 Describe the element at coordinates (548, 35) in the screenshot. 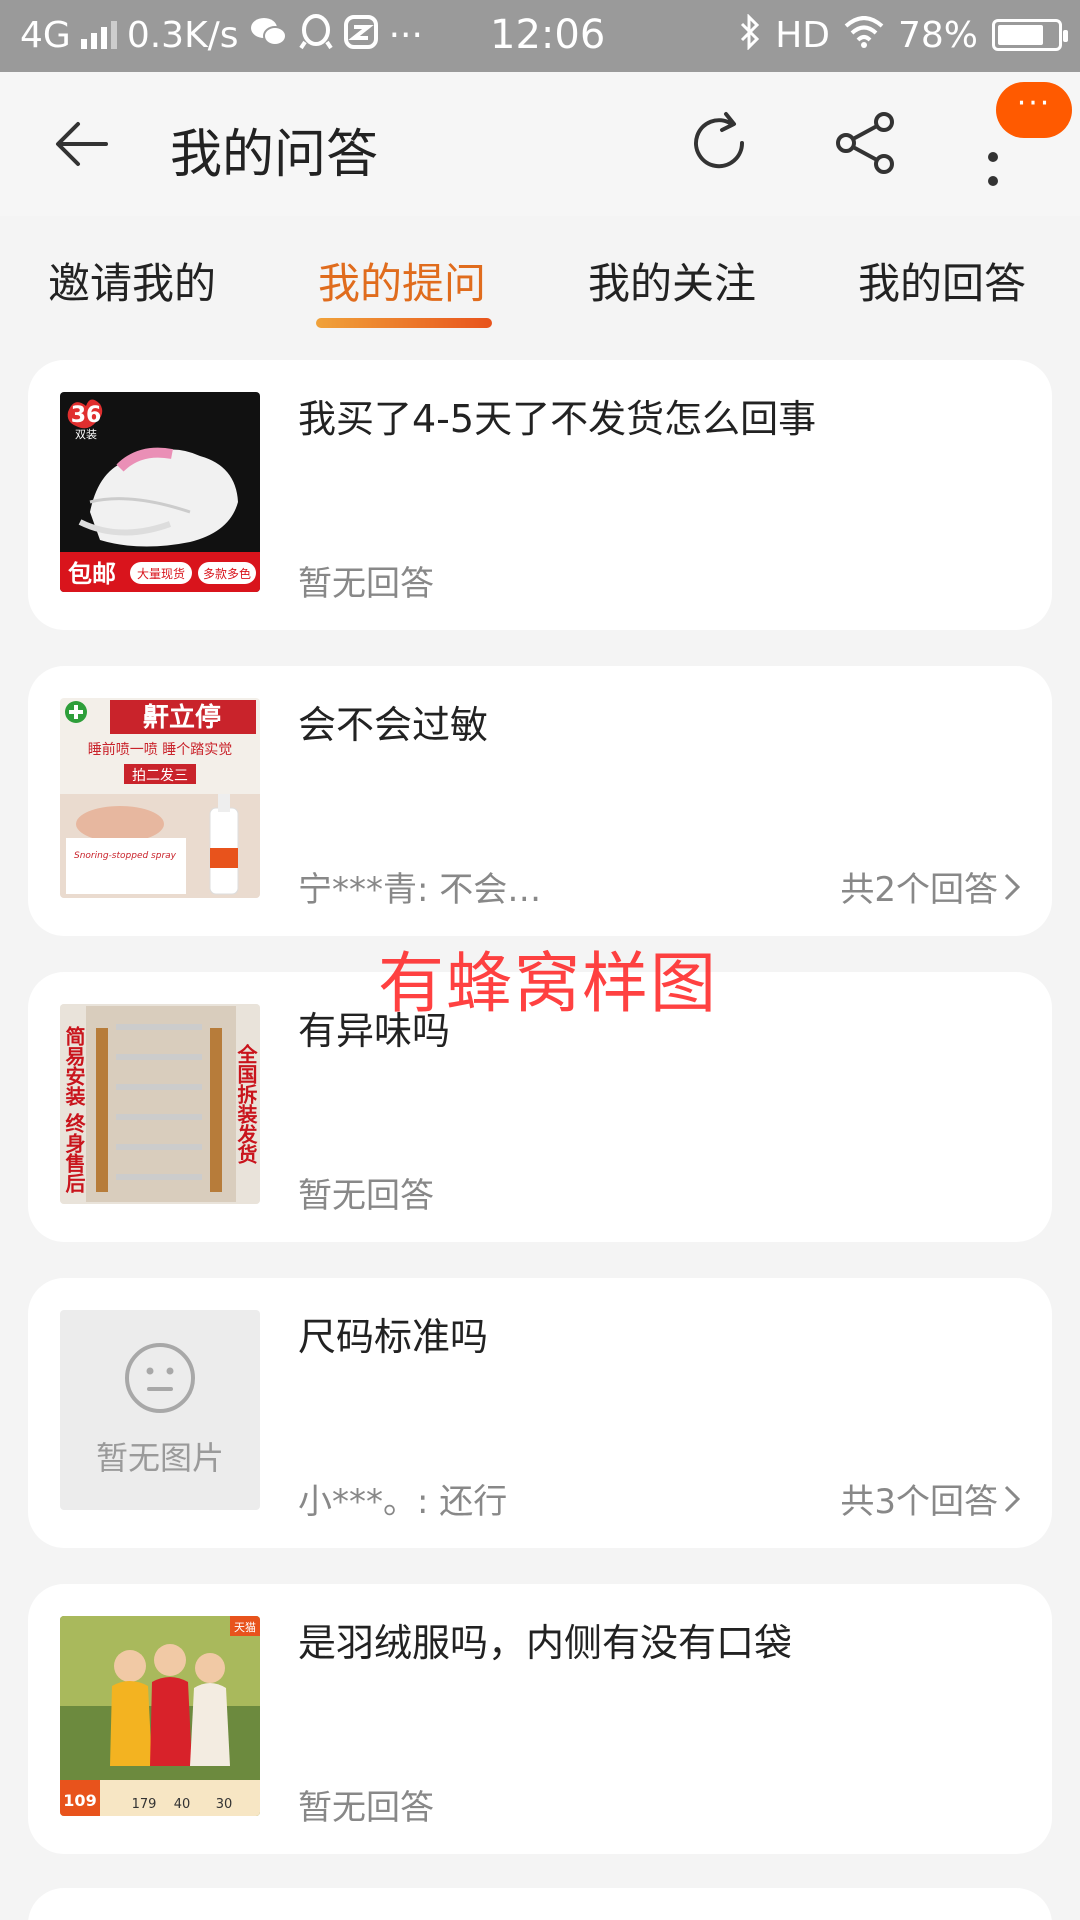

I see `clock: 12:06` at that location.